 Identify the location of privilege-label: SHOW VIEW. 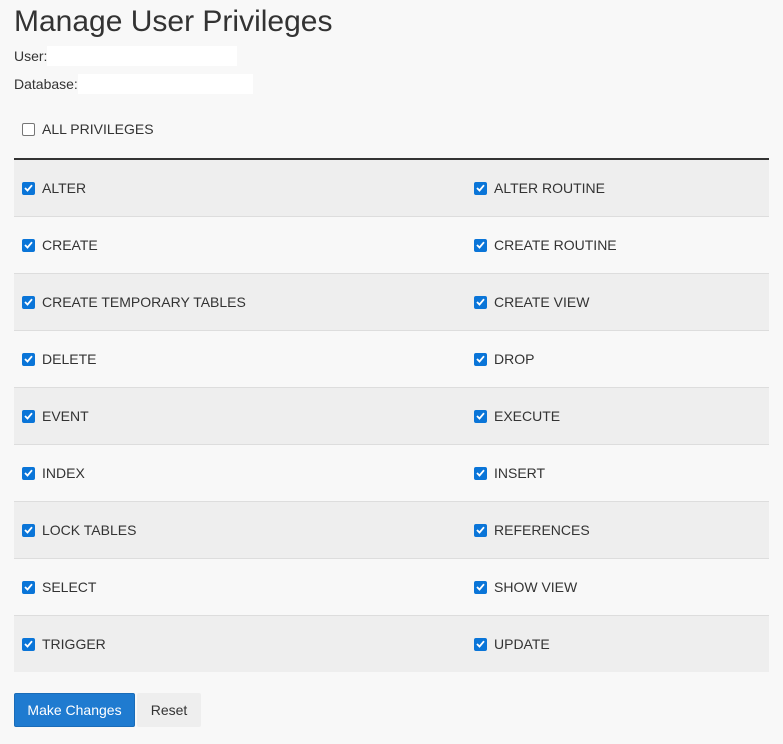
(536, 587).